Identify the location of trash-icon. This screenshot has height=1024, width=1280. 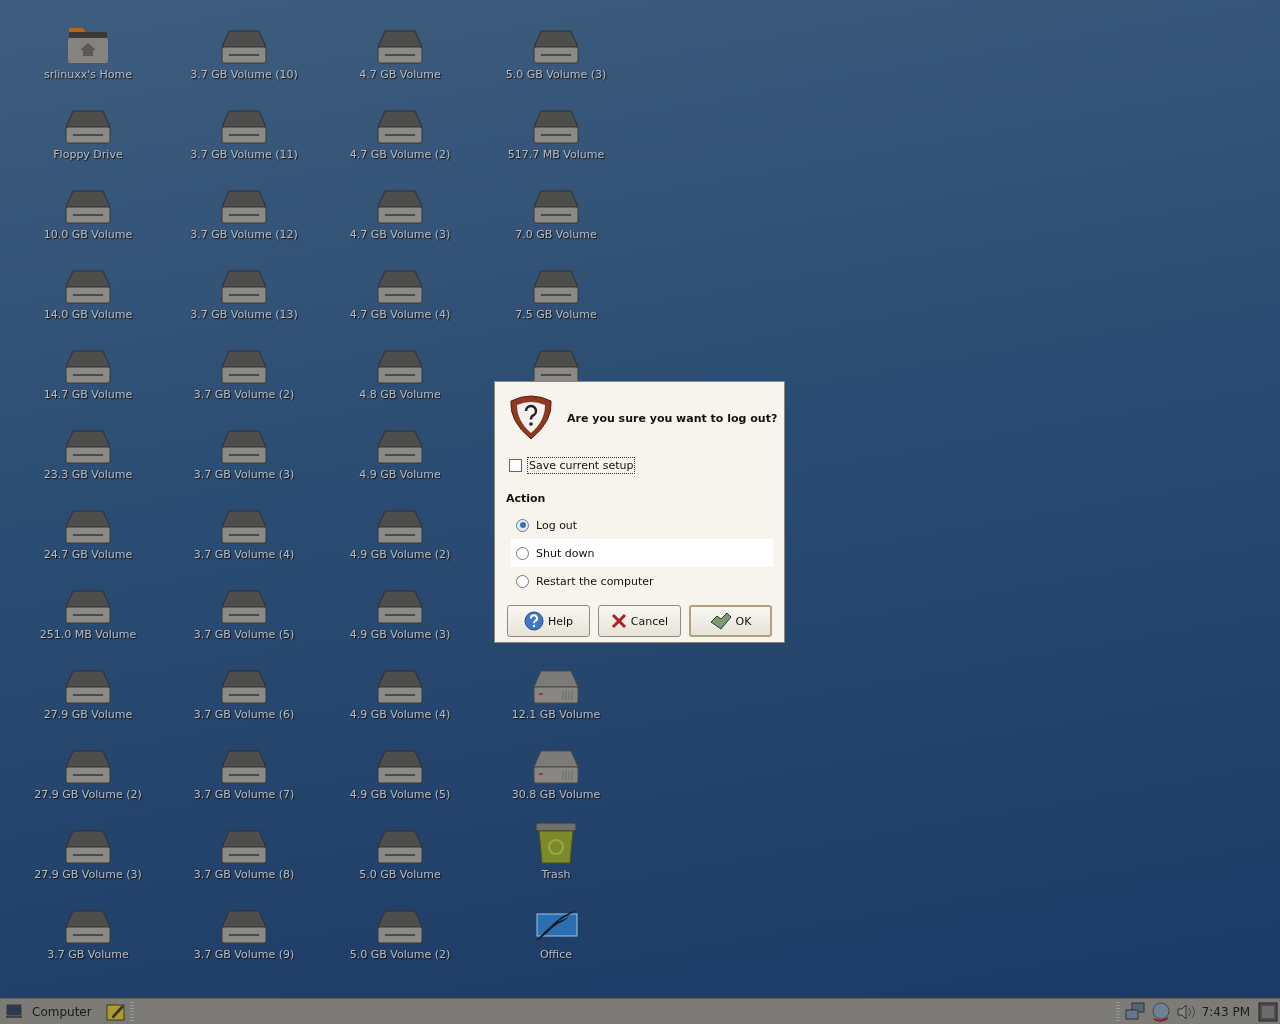
(556, 843).